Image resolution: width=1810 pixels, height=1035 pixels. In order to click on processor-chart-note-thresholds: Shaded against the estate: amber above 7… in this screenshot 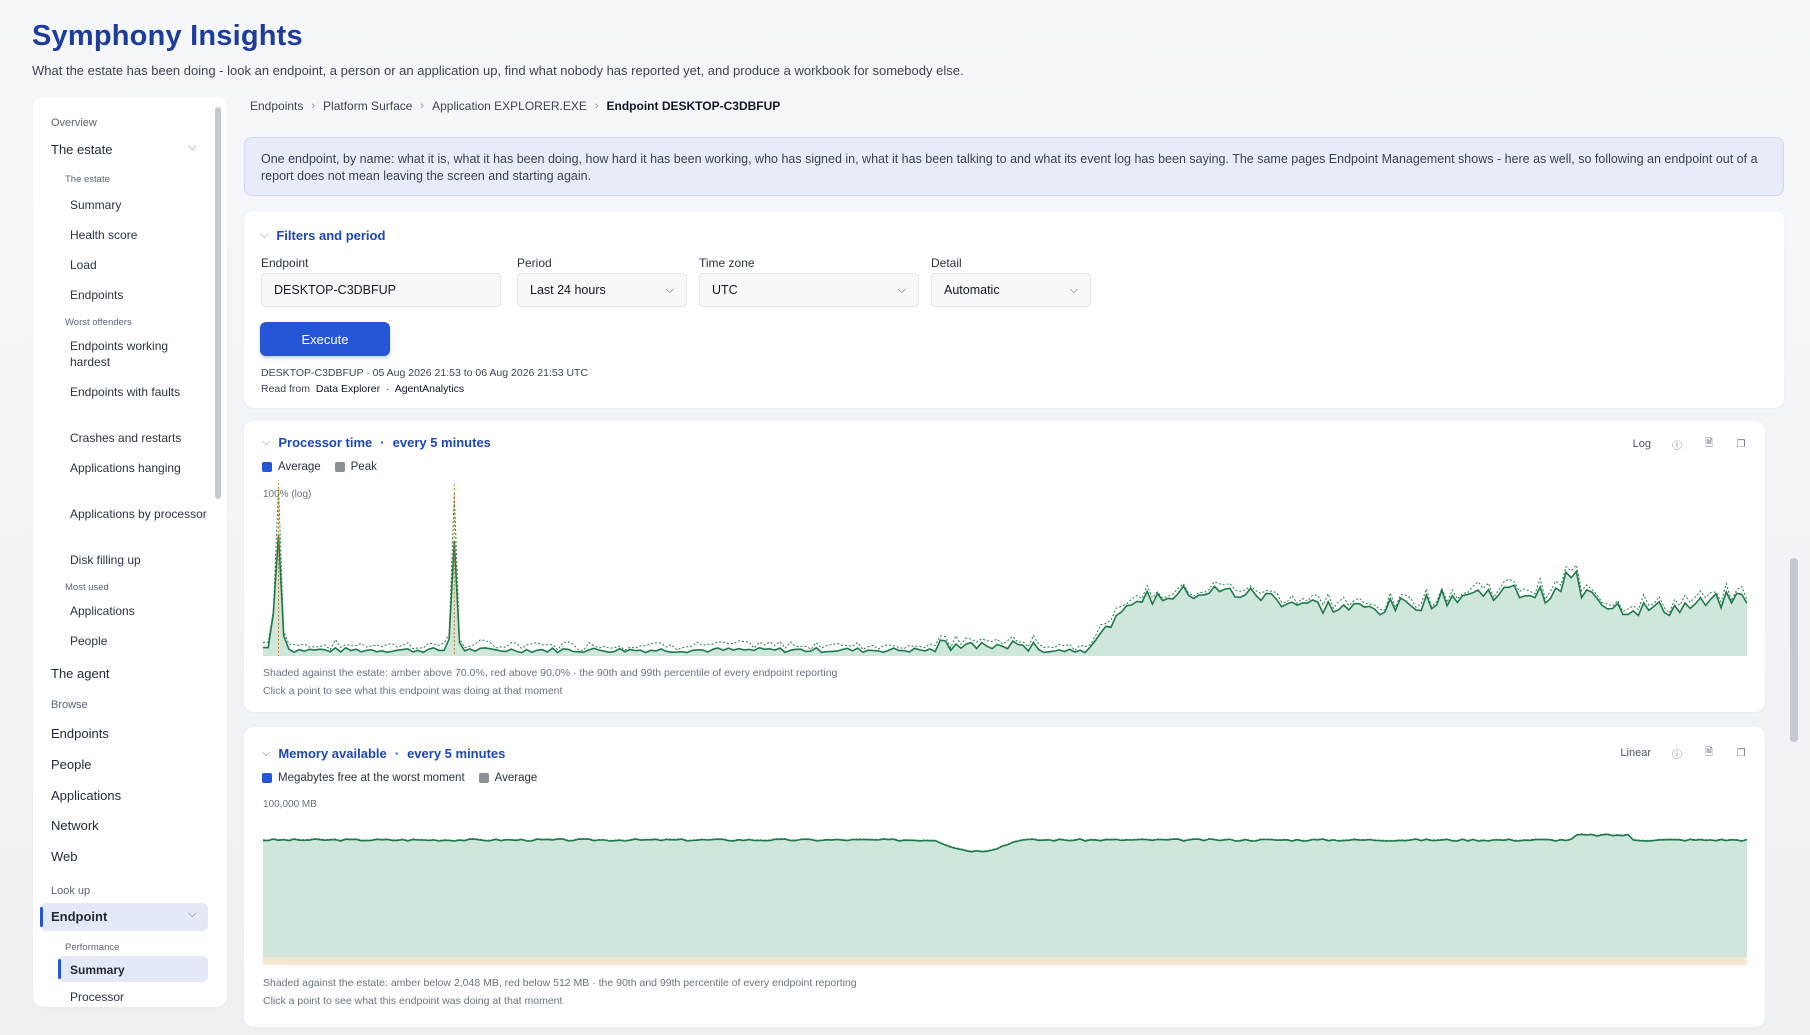, I will do `click(550, 673)`.